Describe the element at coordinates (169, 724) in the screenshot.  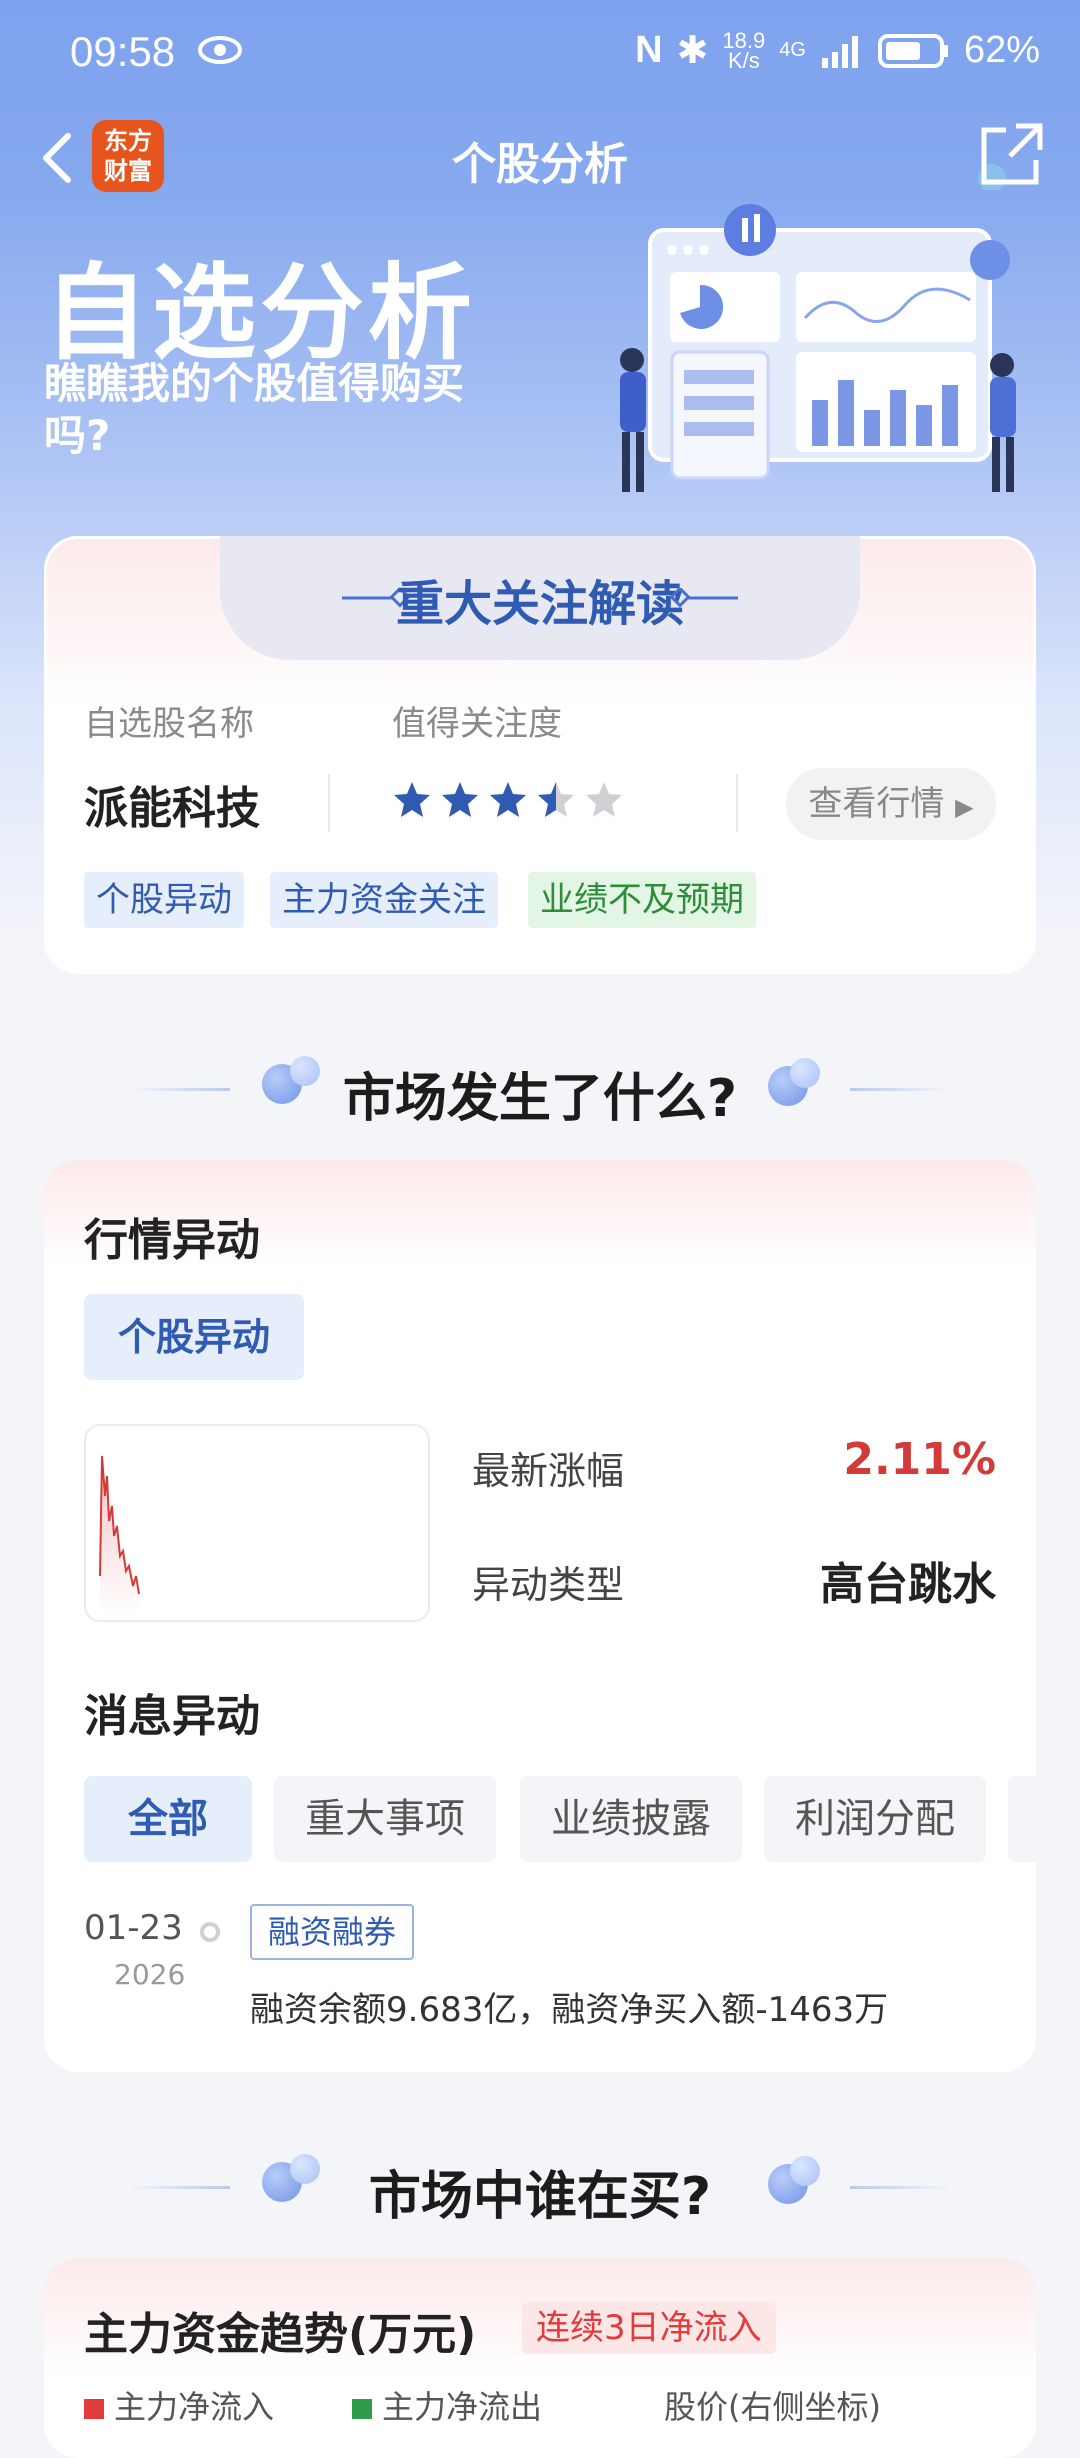
I see `stock-name-label: 自选股名称` at that location.